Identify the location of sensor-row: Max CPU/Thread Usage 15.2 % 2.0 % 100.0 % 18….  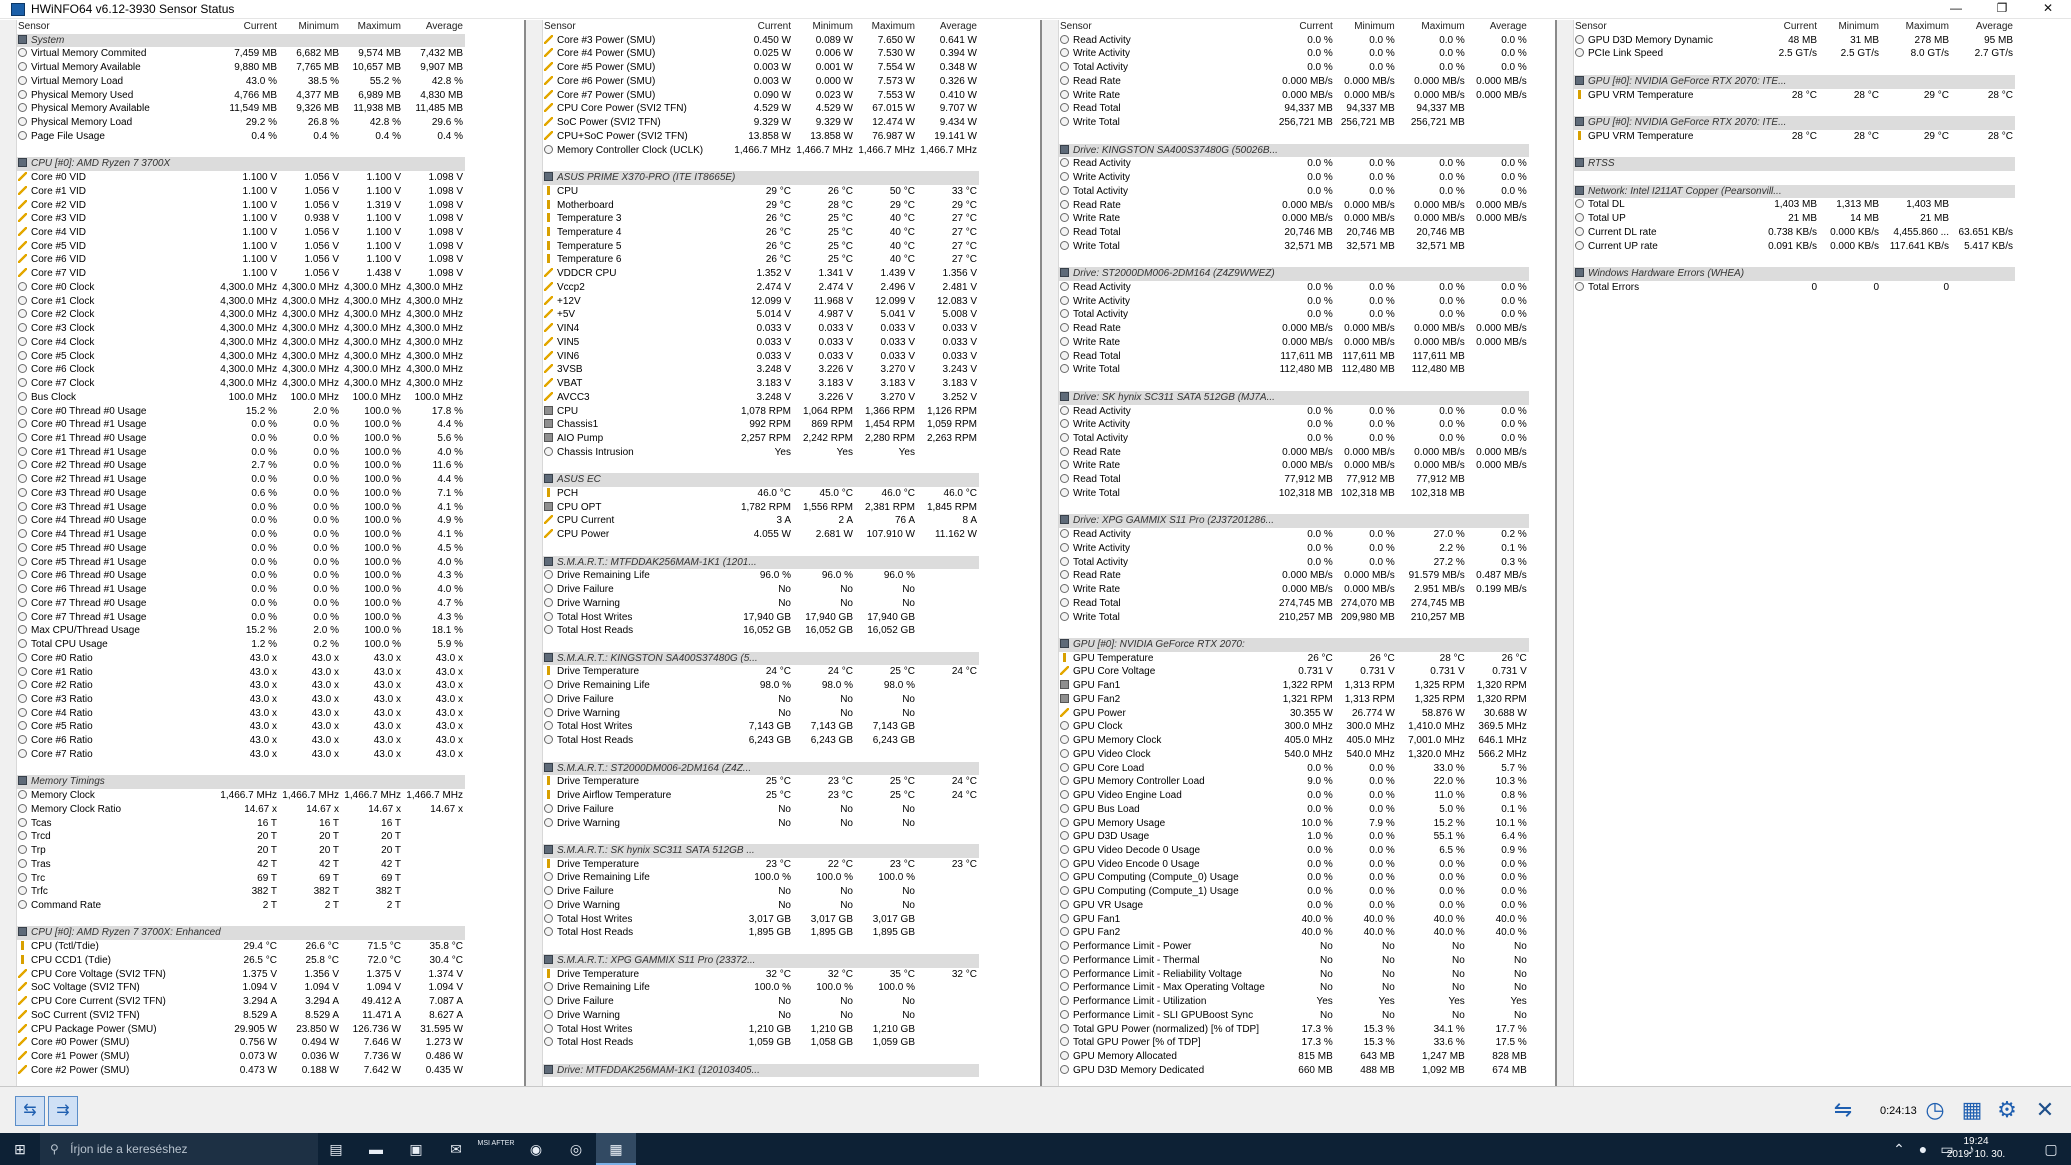
(241, 631).